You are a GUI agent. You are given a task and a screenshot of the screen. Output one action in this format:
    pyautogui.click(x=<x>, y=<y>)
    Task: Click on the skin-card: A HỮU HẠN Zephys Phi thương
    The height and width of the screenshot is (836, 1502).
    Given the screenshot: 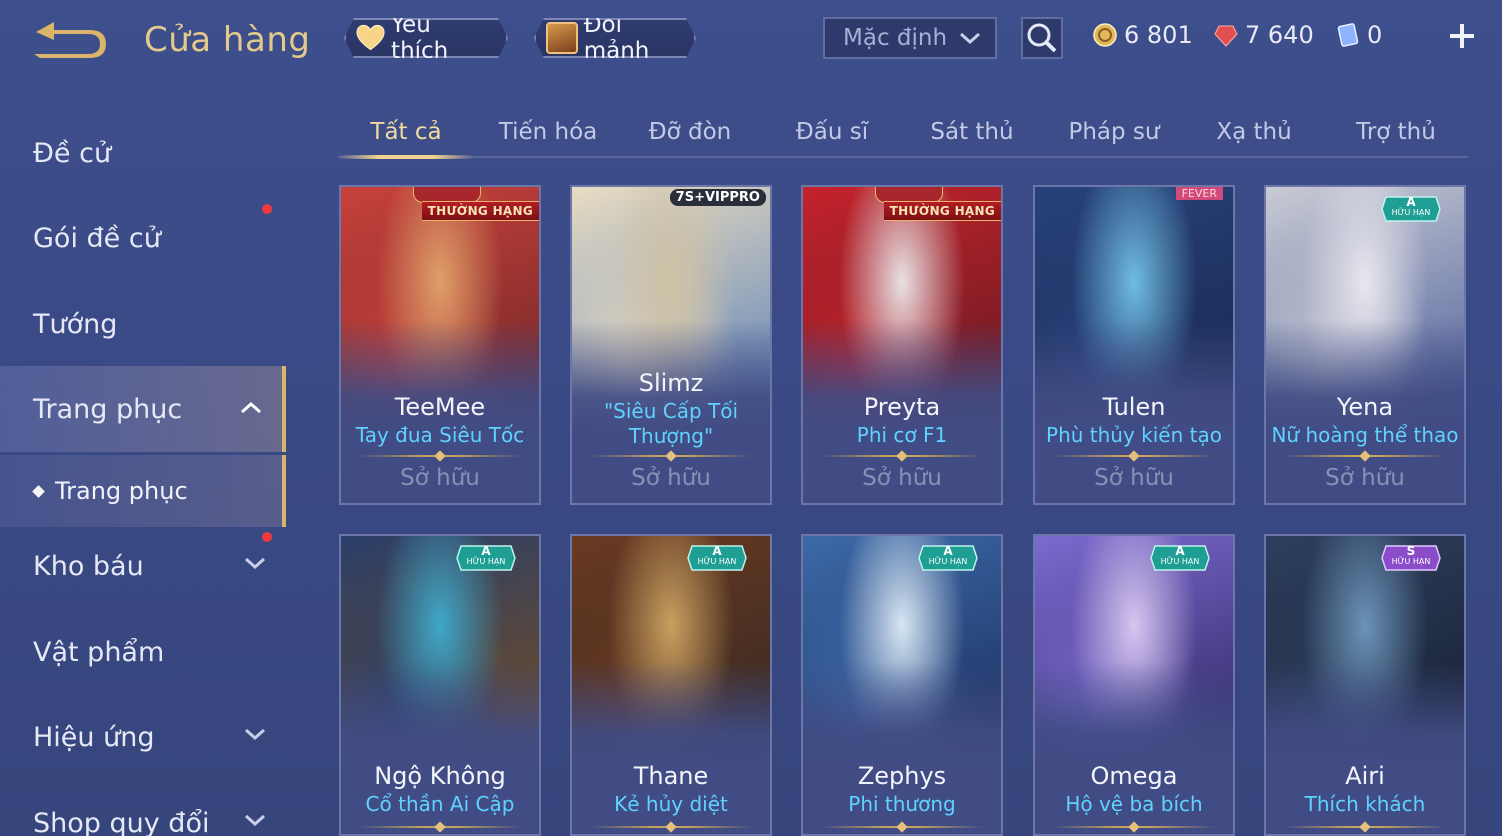 What is the action you would take?
    pyautogui.click(x=902, y=685)
    